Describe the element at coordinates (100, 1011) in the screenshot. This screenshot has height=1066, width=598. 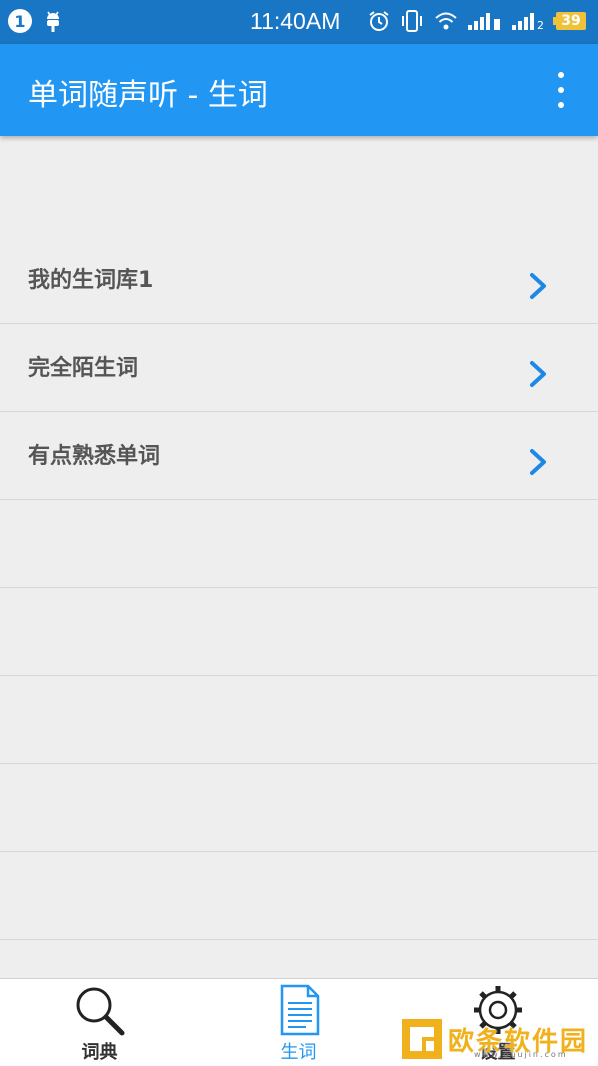
I see `search-icon` at that location.